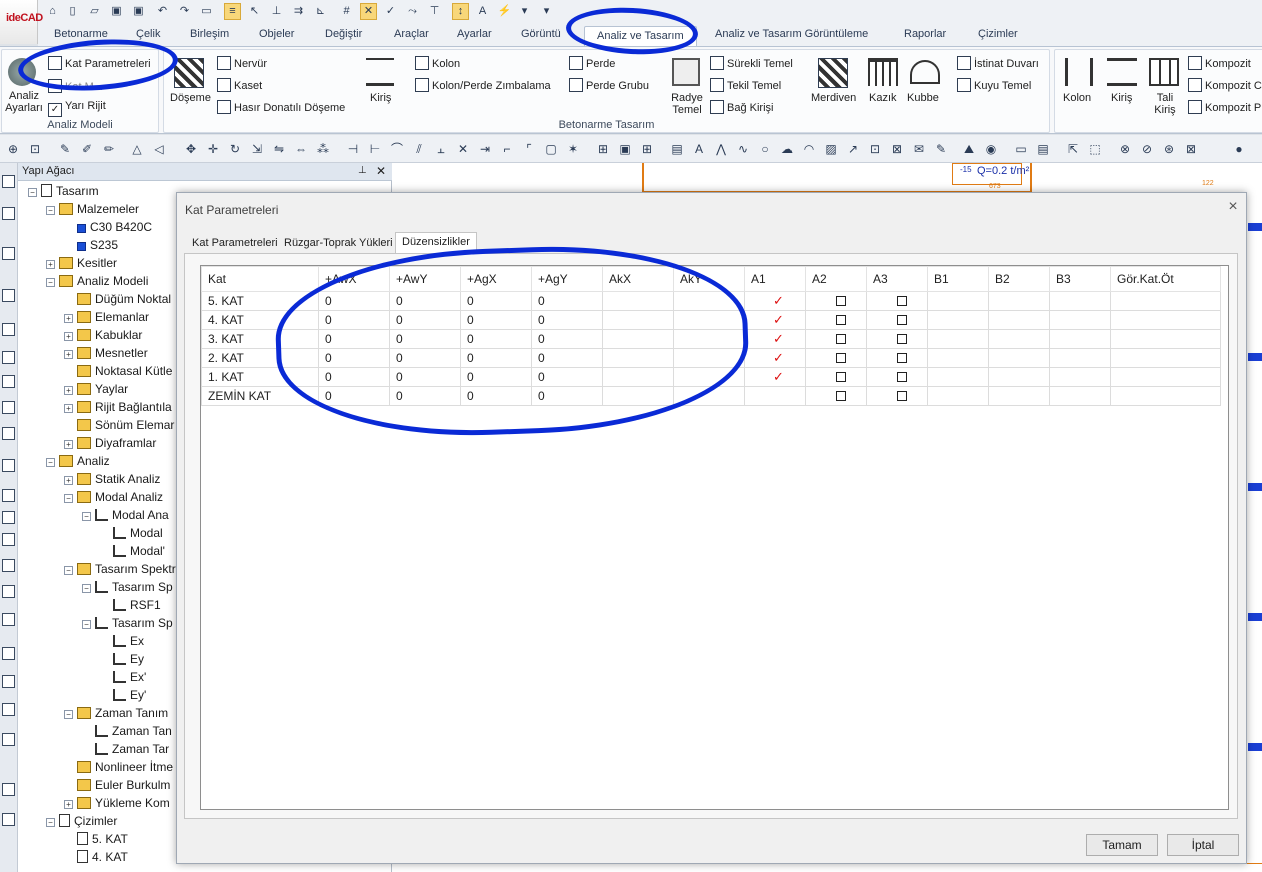 Image resolution: width=1262 pixels, height=872 pixels. I want to click on tree-node: Sönüm Elemar, so click(119, 425).